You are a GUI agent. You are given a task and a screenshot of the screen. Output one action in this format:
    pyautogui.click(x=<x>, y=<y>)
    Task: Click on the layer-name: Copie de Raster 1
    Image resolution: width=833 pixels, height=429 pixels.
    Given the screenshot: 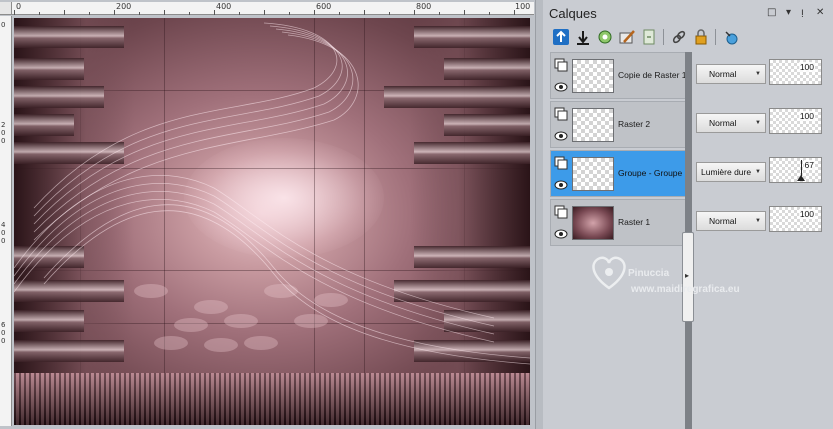 What is the action you would take?
    pyautogui.click(x=652, y=75)
    